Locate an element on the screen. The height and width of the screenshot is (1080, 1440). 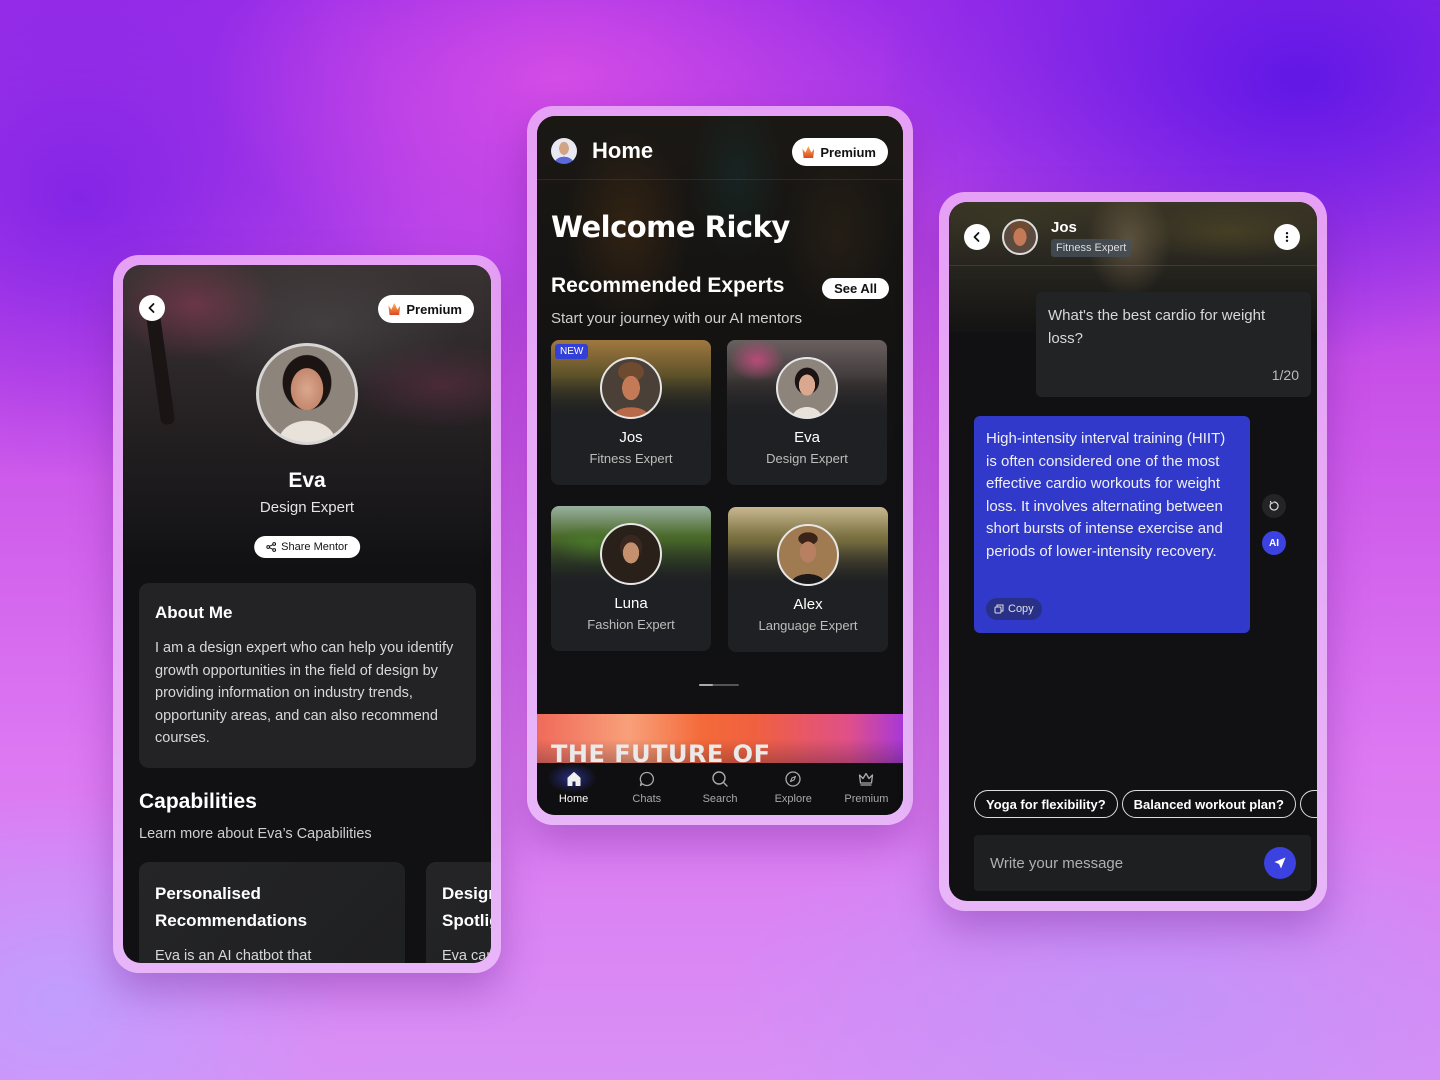
user-message-text: What's the best cardio for weight loss? is located at coordinates (1157, 327).